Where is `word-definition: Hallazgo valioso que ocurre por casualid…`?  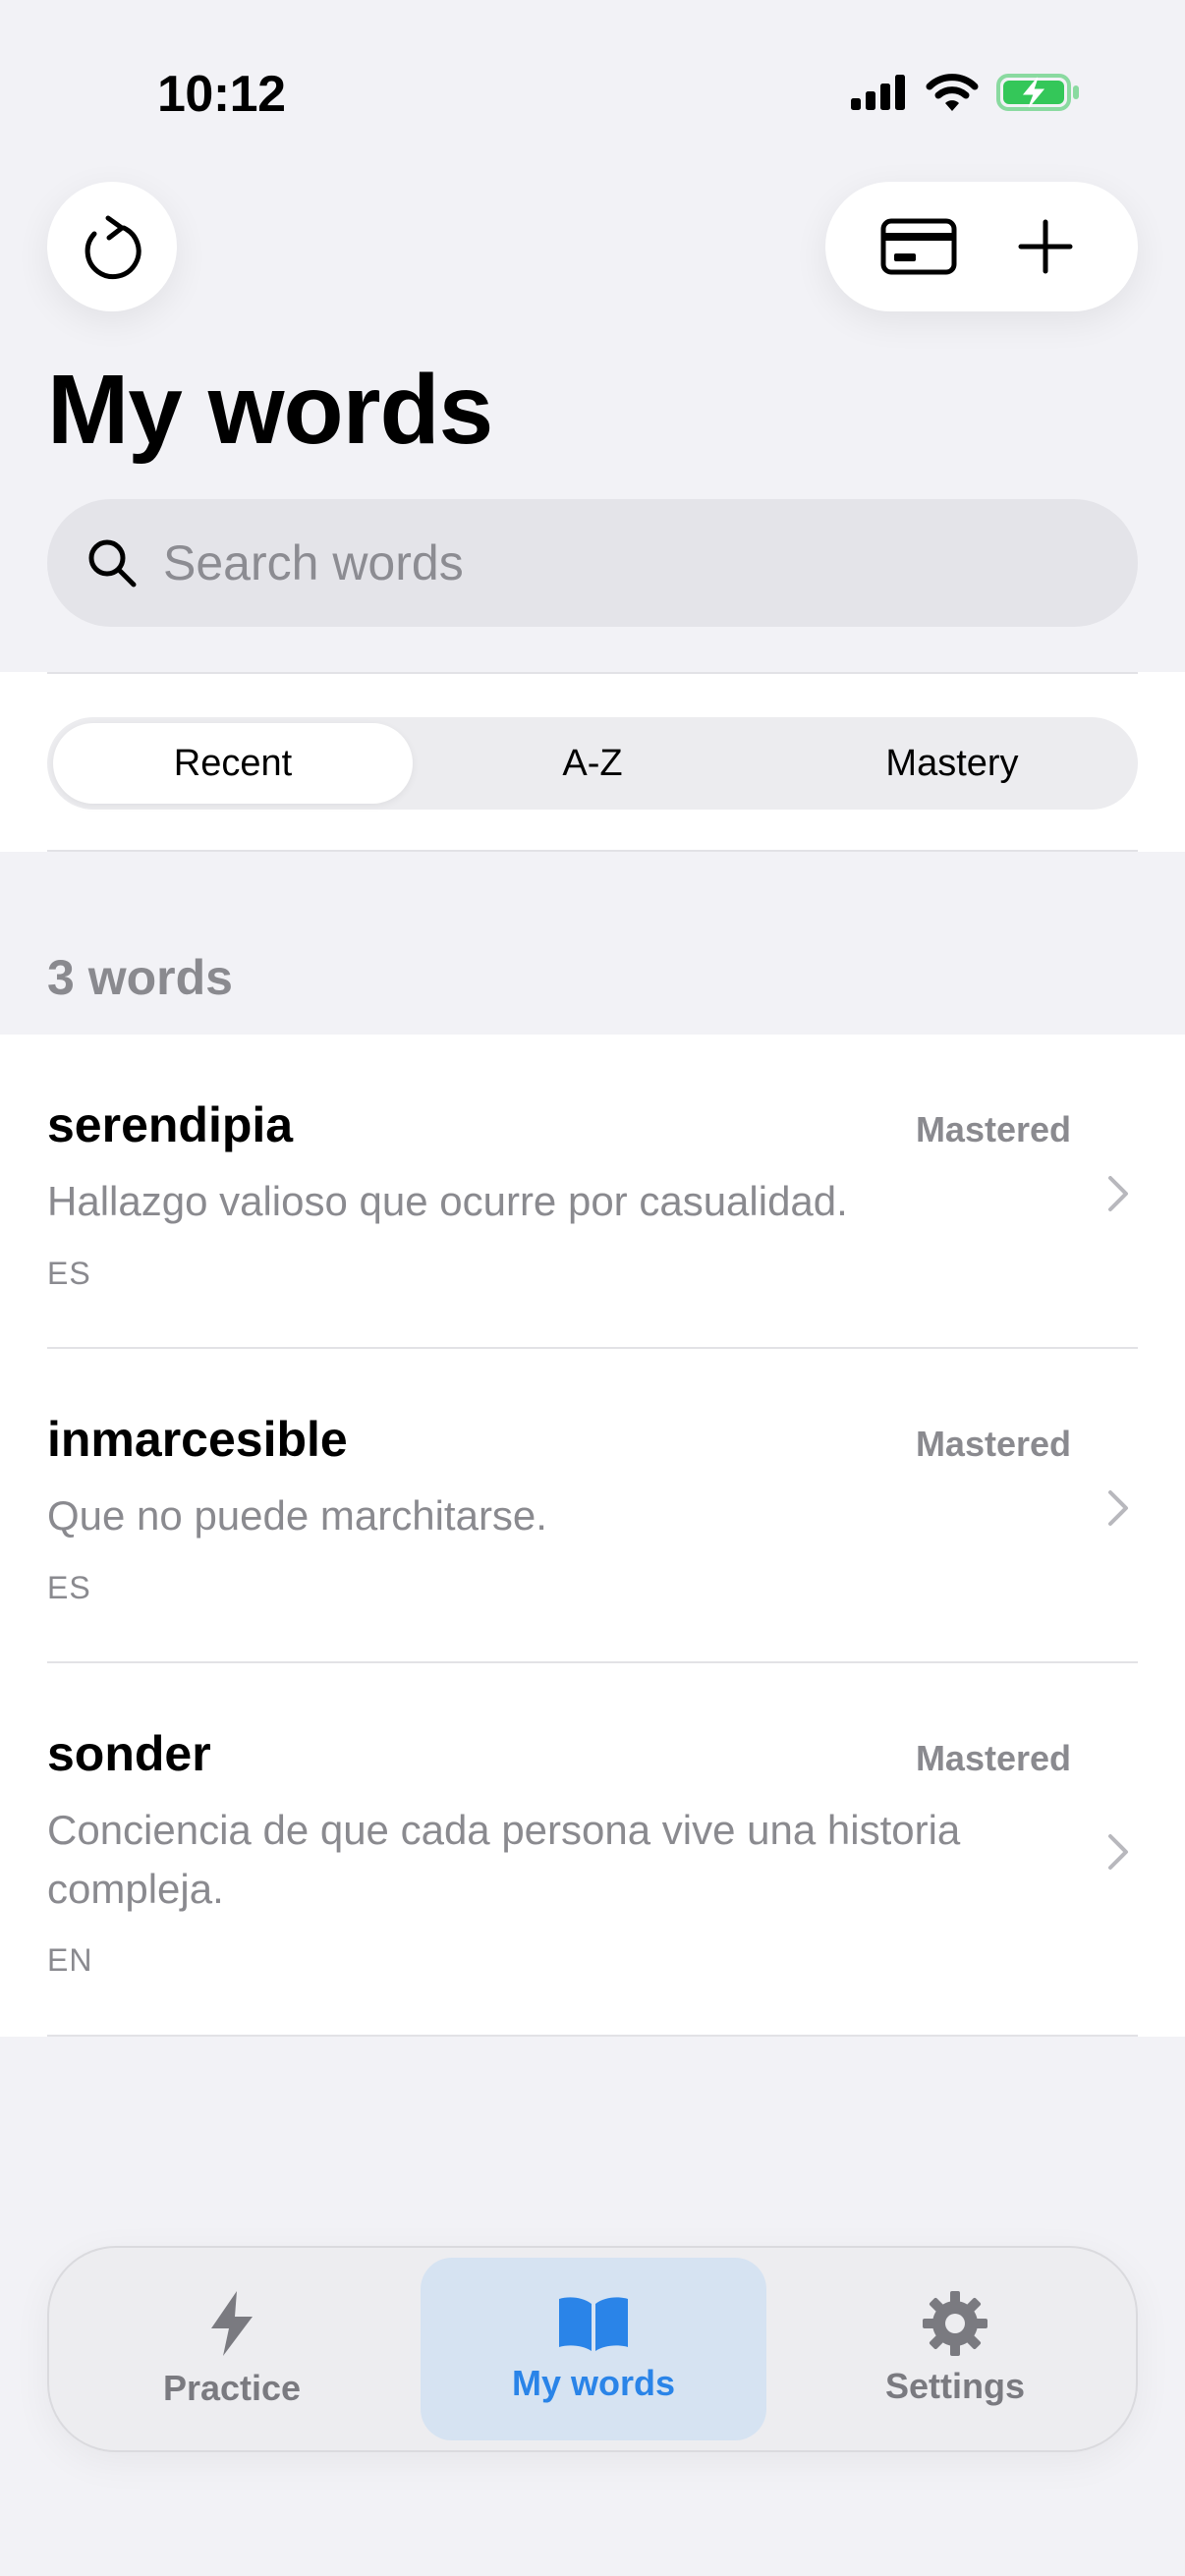 word-definition: Hallazgo valioso que ocurre por casualid… is located at coordinates (448, 1201).